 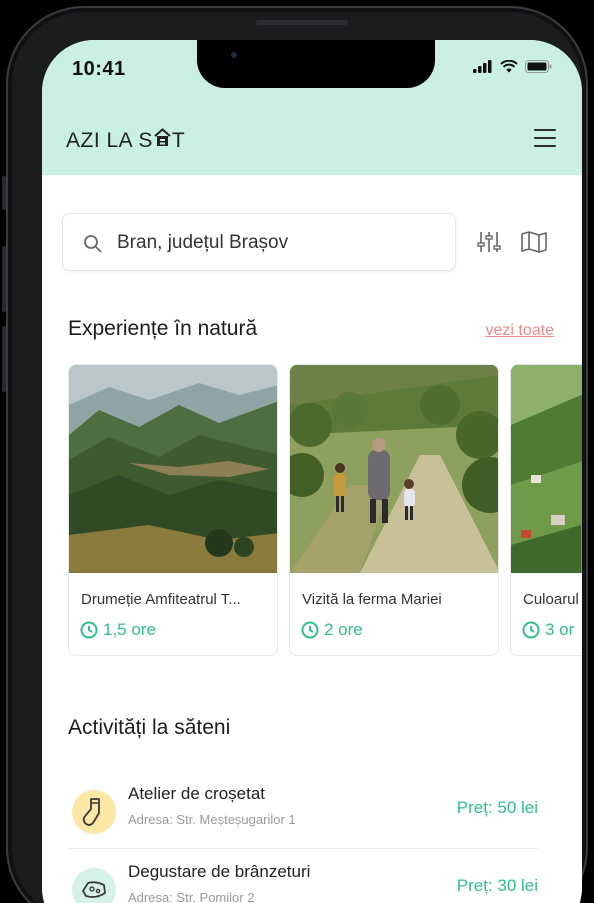 I want to click on nature-card: Drumeție Amfiteatrul T... 1,5 ore, so click(x=173, y=510).